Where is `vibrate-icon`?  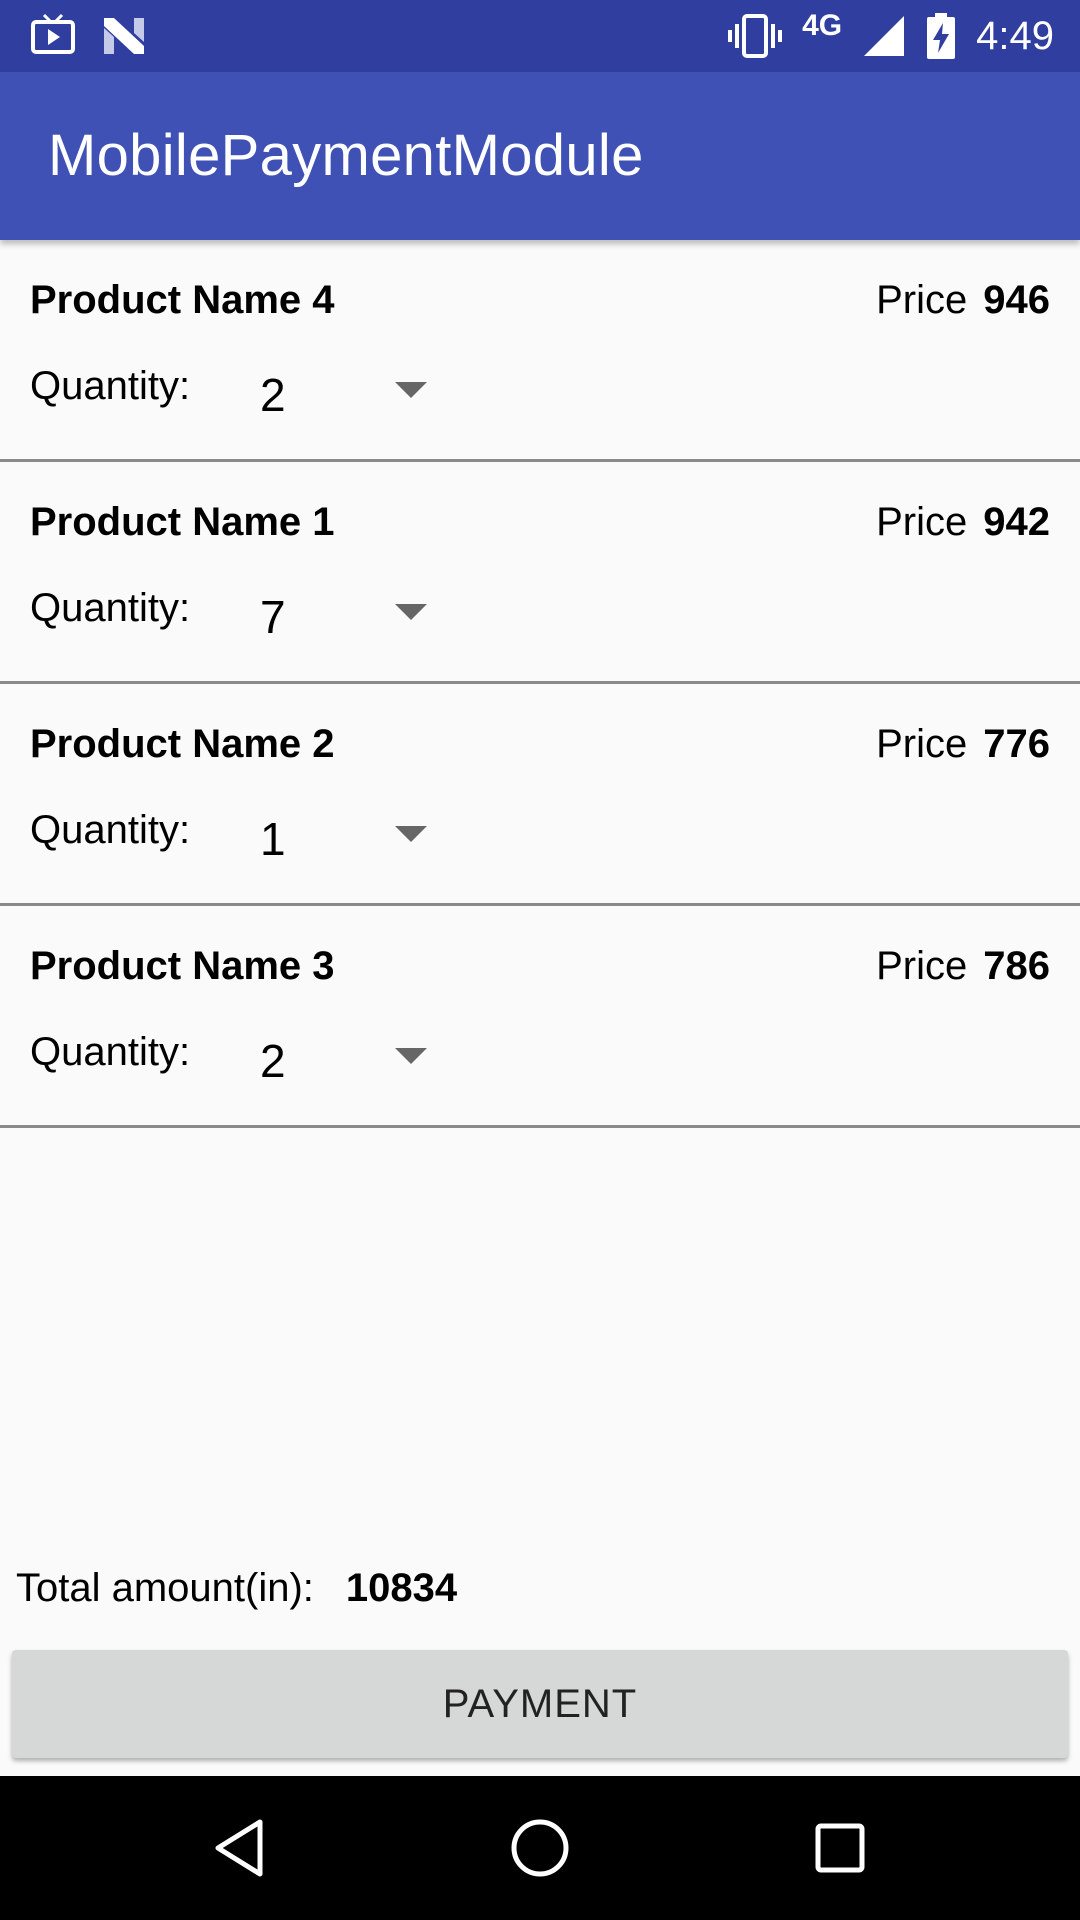 vibrate-icon is located at coordinates (755, 36).